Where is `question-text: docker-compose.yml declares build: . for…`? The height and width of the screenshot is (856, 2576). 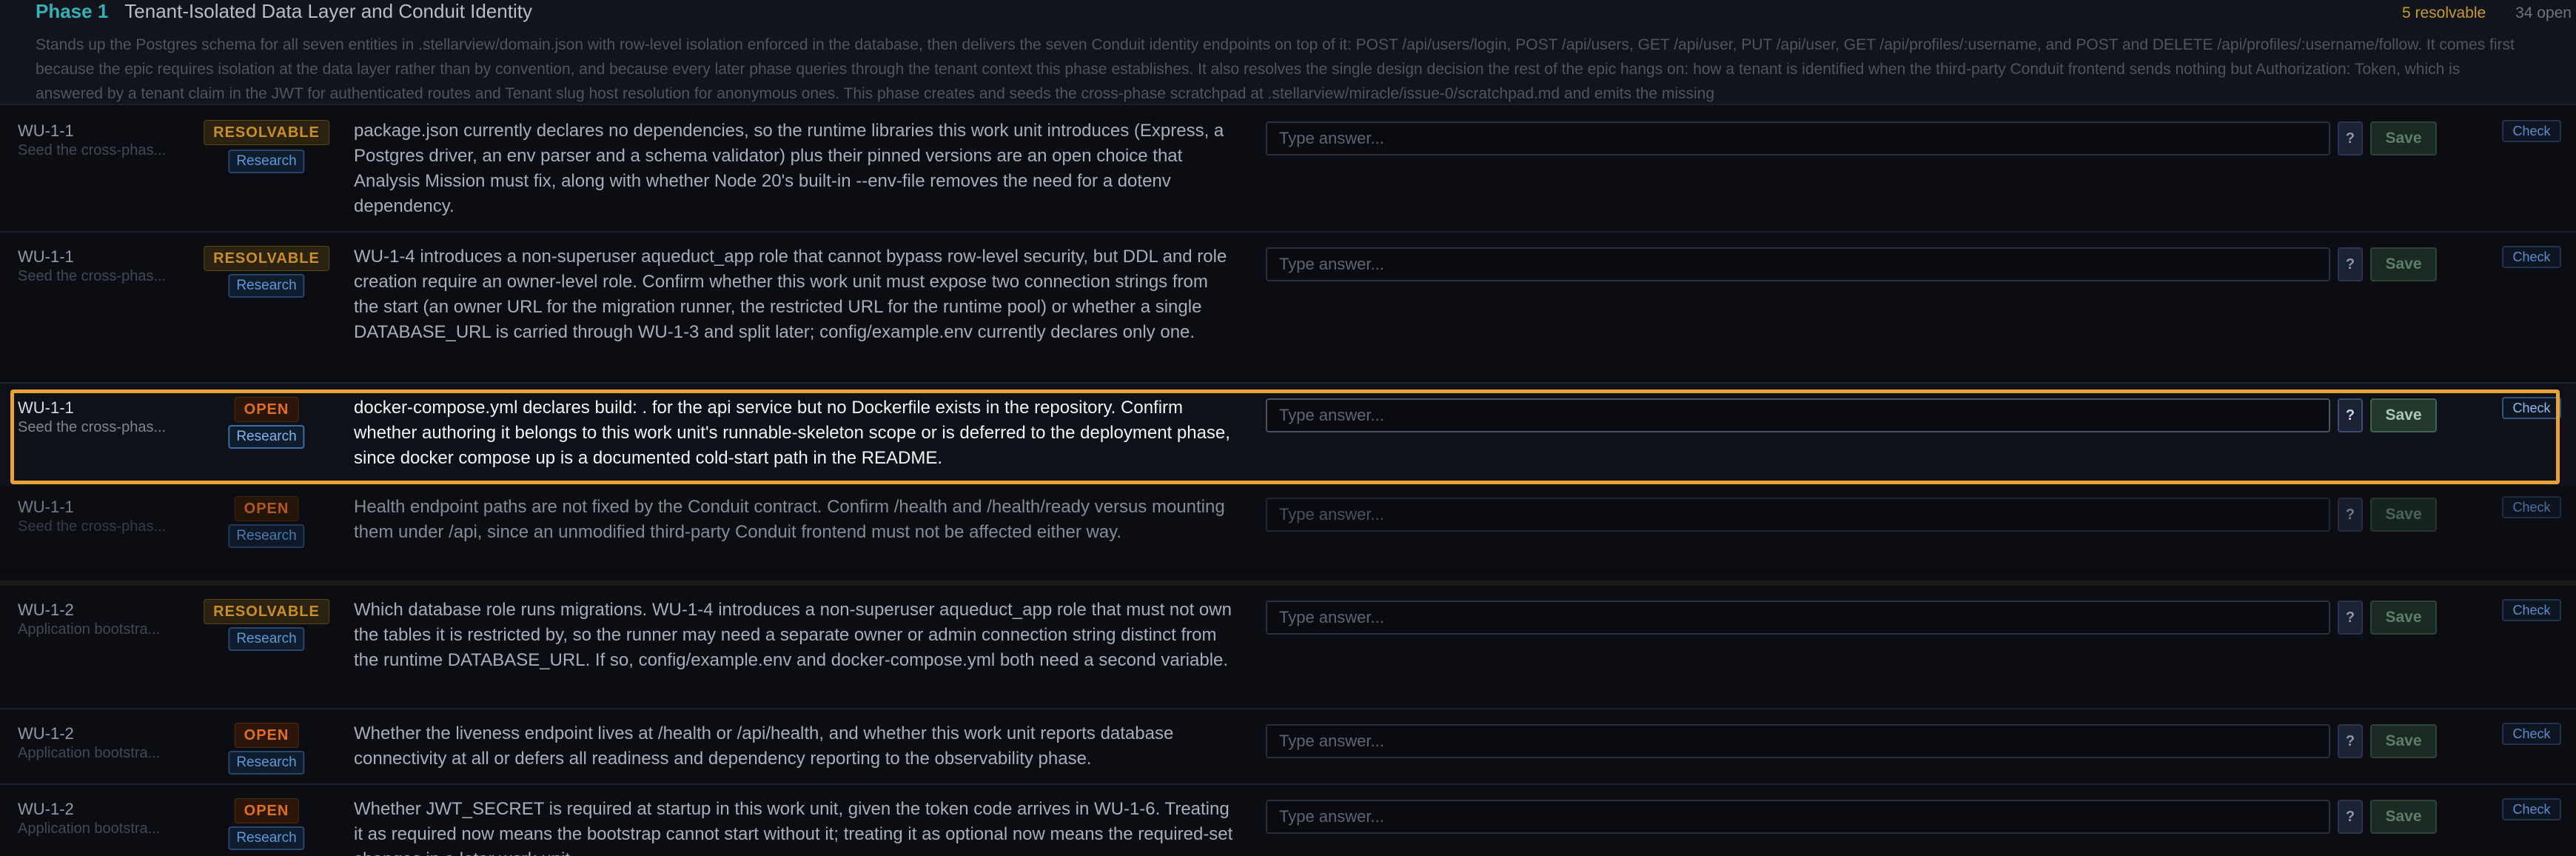 question-text: docker-compose.yml declares build: . for… is located at coordinates (792, 433).